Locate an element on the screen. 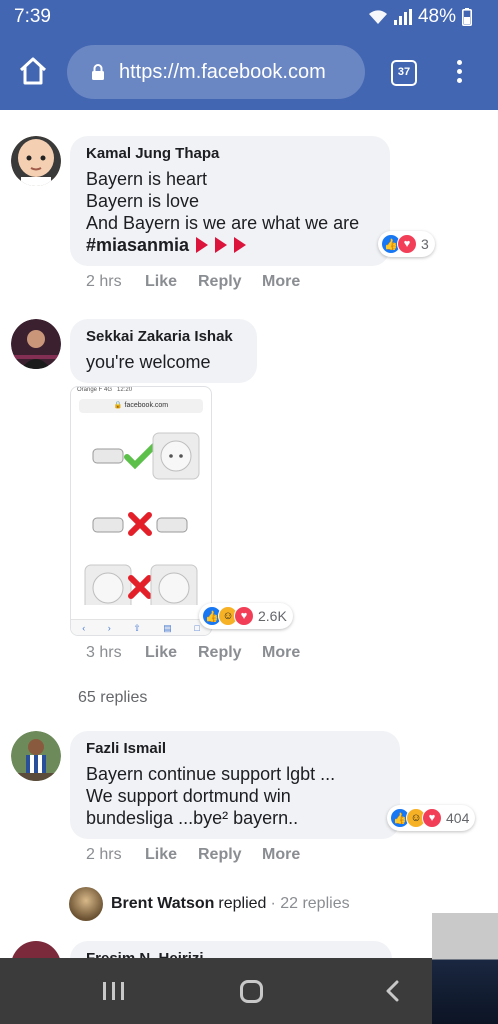  system-nav-bar is located at coordinates (249, 991).